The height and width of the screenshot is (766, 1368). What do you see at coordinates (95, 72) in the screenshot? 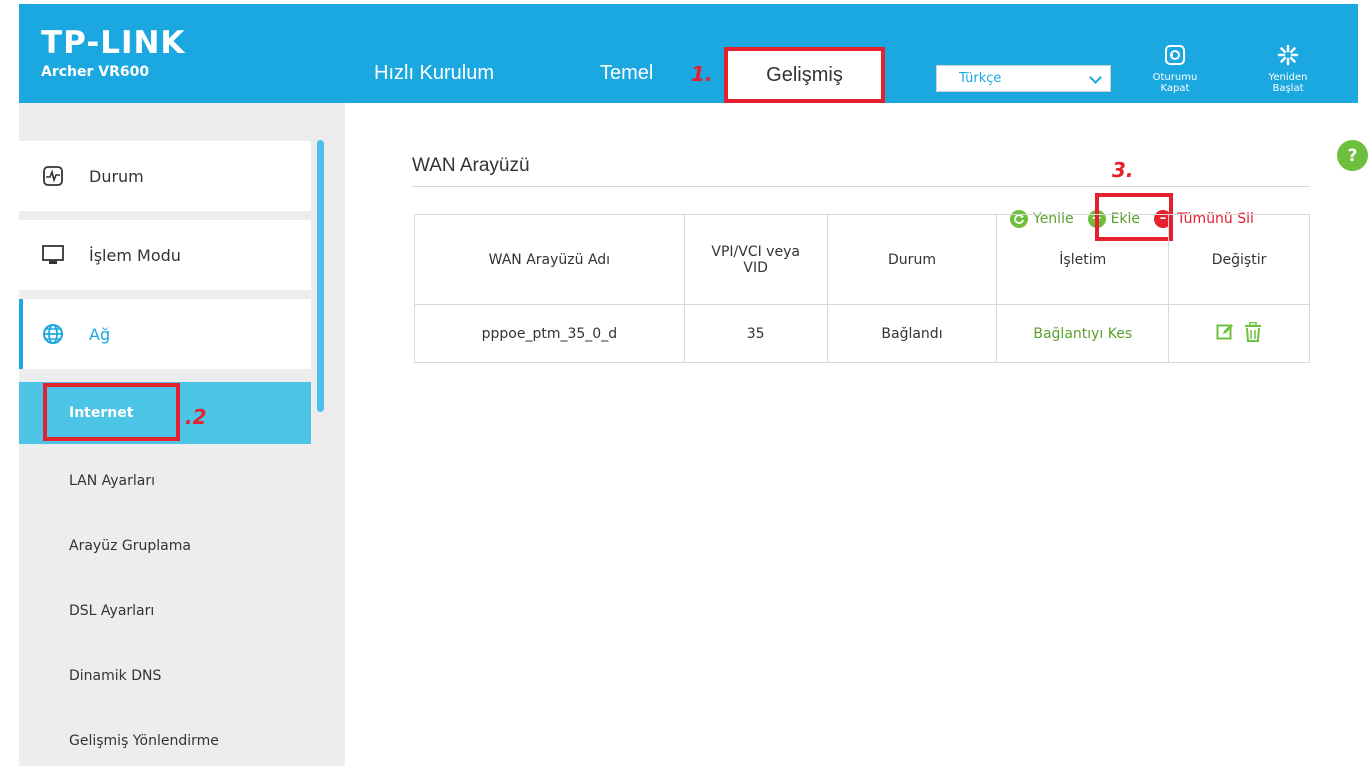
I see `model-name: Archer VR600` at bounding box center [95, 72].